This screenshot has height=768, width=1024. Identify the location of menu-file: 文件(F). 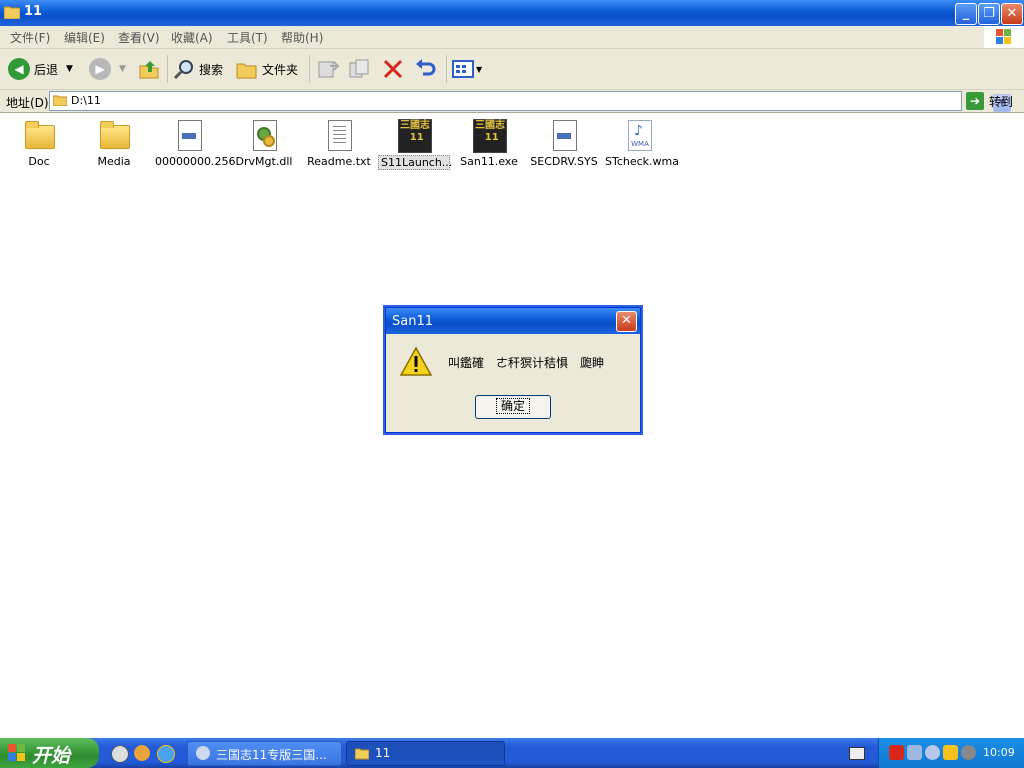
(30, 37).